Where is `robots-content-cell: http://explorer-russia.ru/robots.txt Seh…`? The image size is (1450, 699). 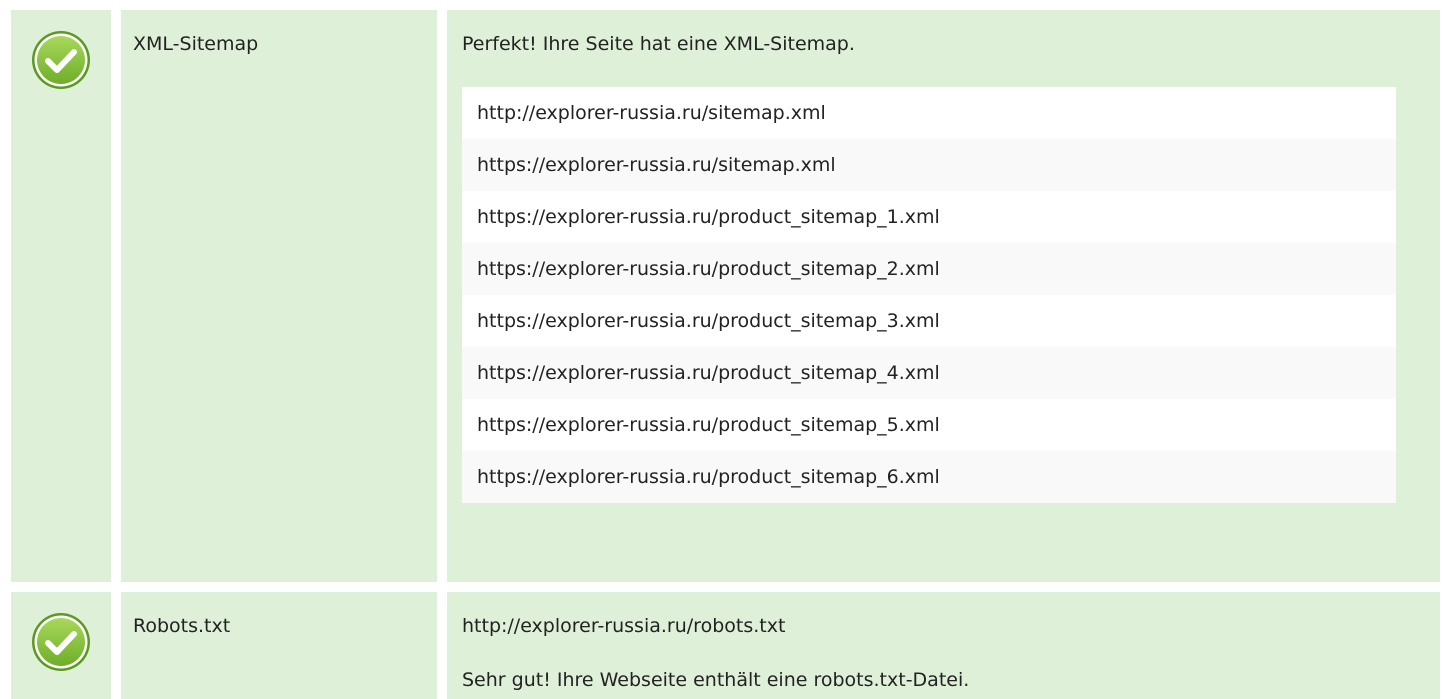
robots-content-cell: http://explorer-russia.ru/robots.txt Seh… is located at coordinates (943, 645).